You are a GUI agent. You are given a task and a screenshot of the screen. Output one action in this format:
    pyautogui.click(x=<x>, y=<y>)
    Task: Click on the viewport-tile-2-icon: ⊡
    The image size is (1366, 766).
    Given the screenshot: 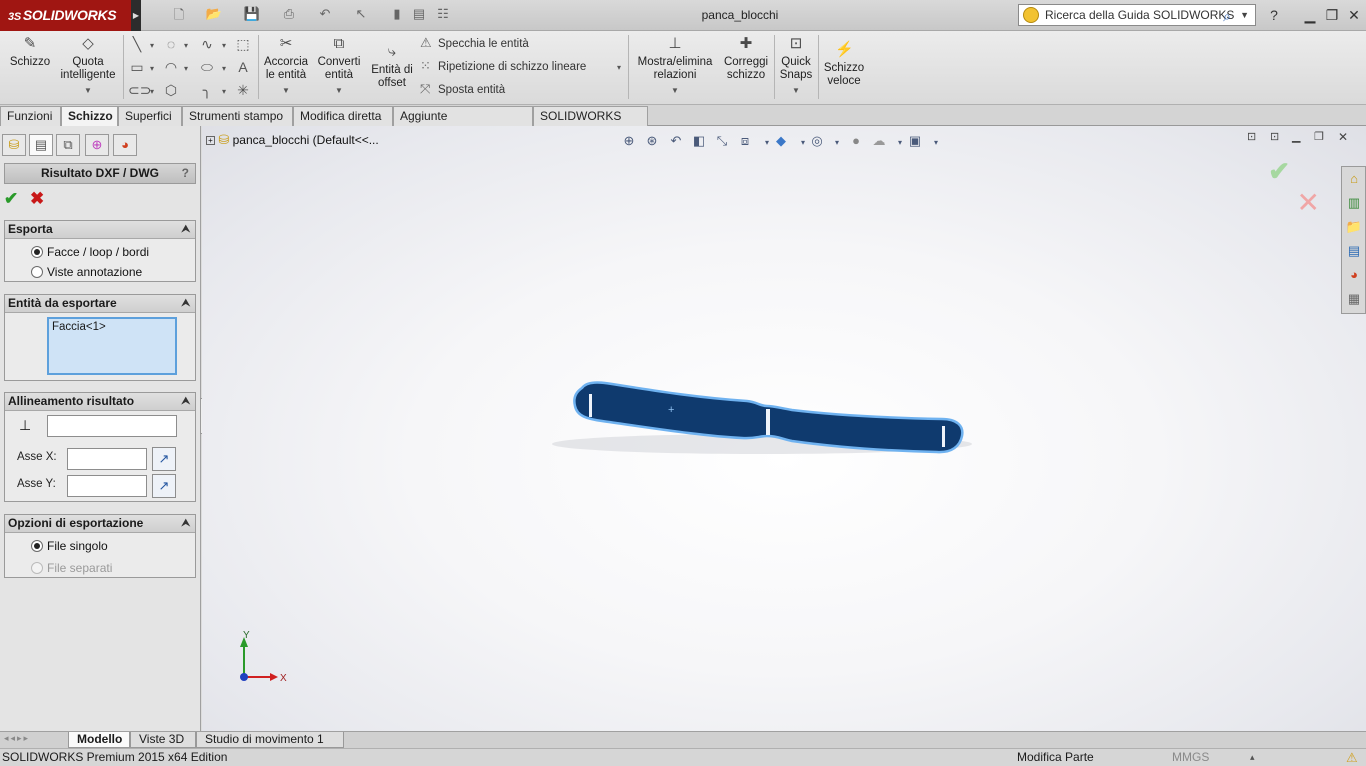 What is the action you would take?
    pyautogui.click(x=1274, y=136)
    